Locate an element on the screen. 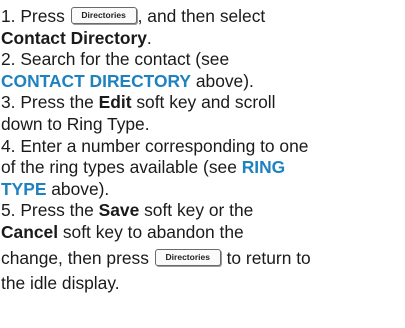  step-4-line-1: 4. Enter a number corresponding to one is located at coordinates (202, 147).